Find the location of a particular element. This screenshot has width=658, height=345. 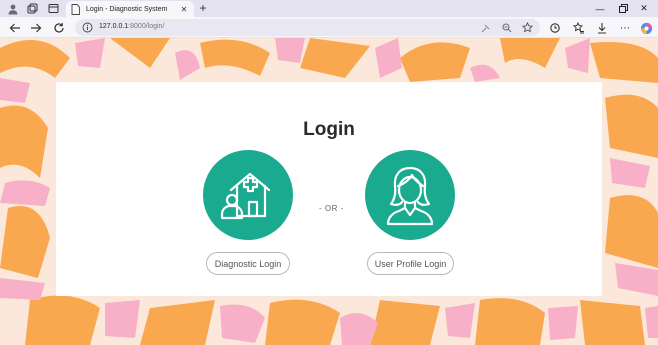

browser-toolbar: 127.0.0.1:8000/login/ ⋯ is located at coordinates (329, 27).